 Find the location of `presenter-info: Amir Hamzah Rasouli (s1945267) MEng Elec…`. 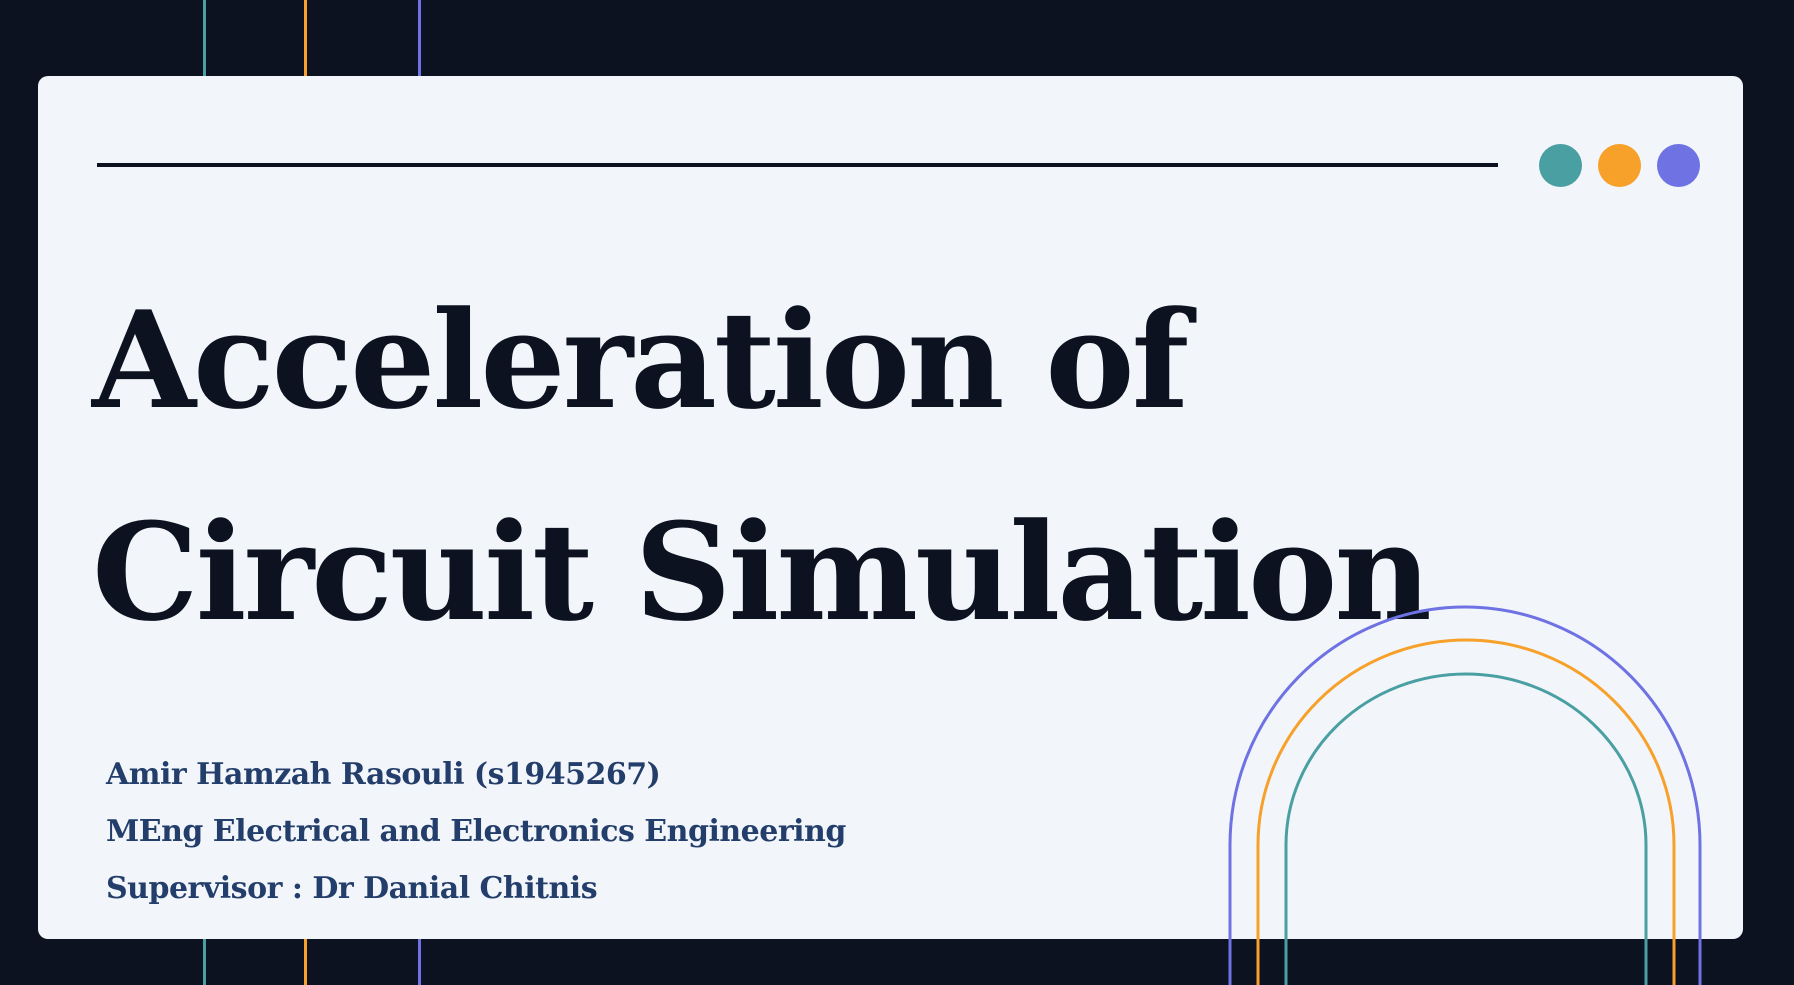

presenter-info: Amir Hamzah Rasouli (s1945267) MEng Elec… is located at coordinates (476, 831).